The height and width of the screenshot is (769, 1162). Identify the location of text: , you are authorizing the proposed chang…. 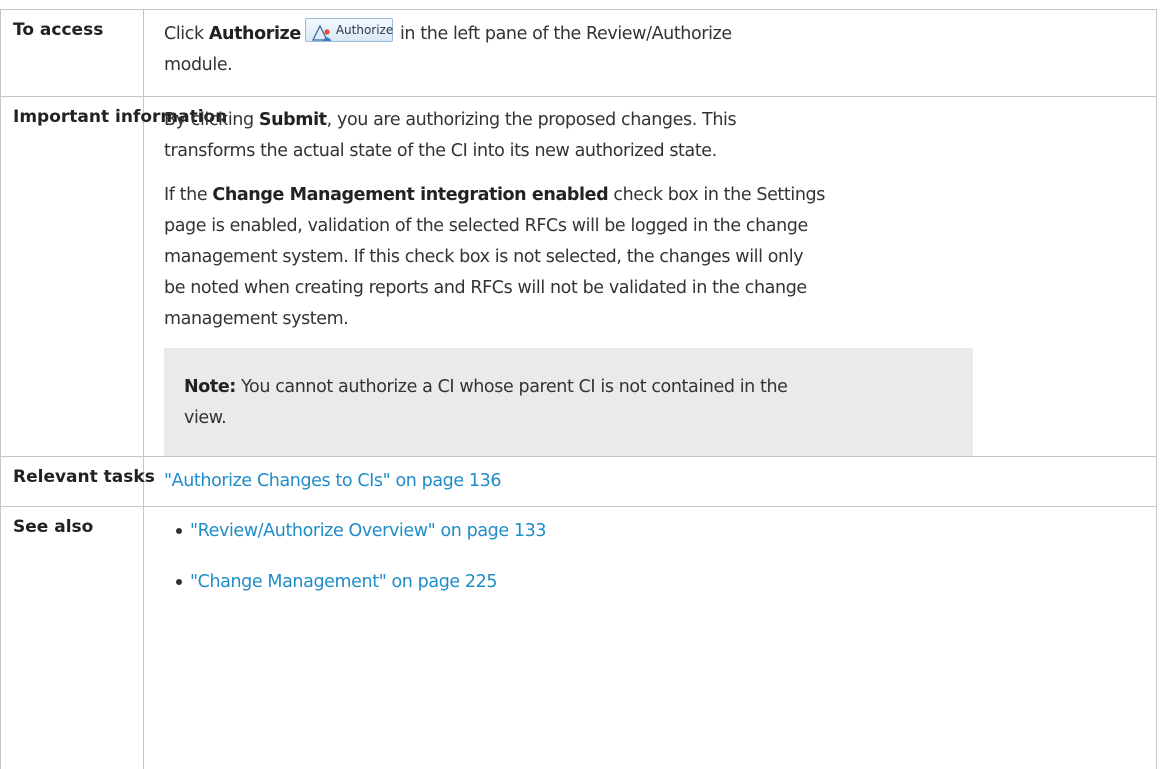
(532, 120).